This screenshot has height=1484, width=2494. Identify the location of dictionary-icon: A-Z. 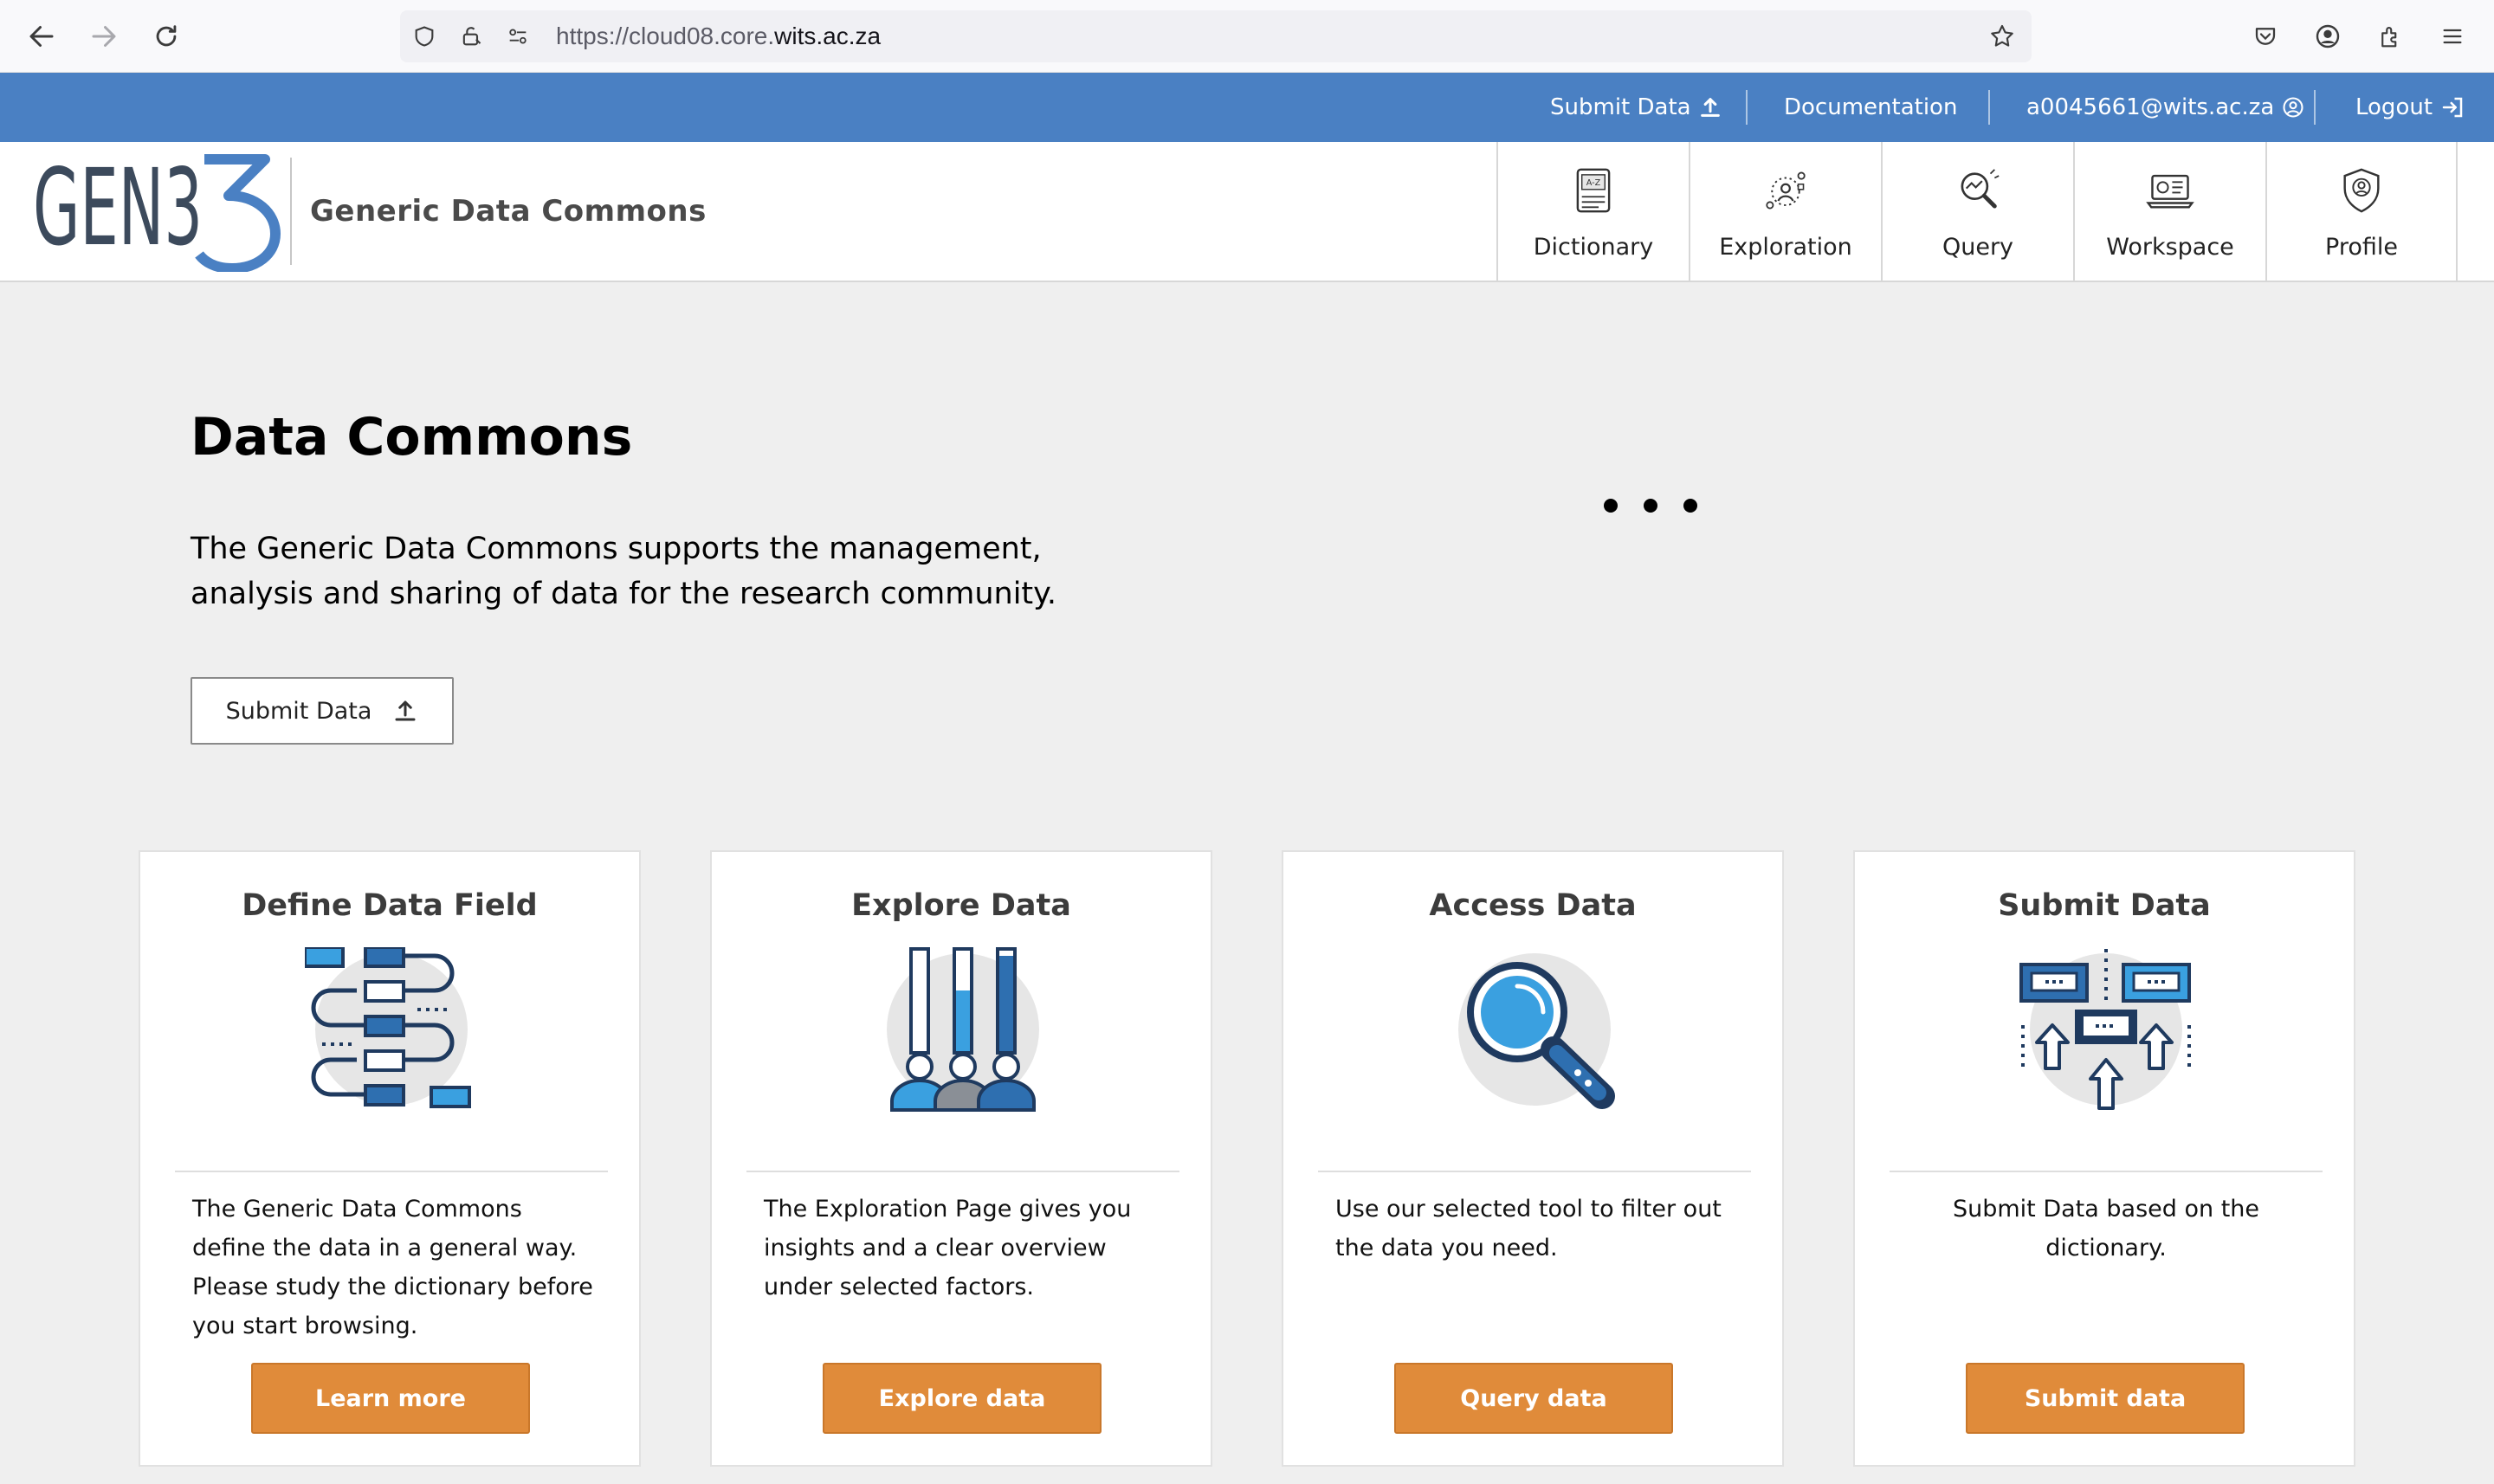
(1593, 190).